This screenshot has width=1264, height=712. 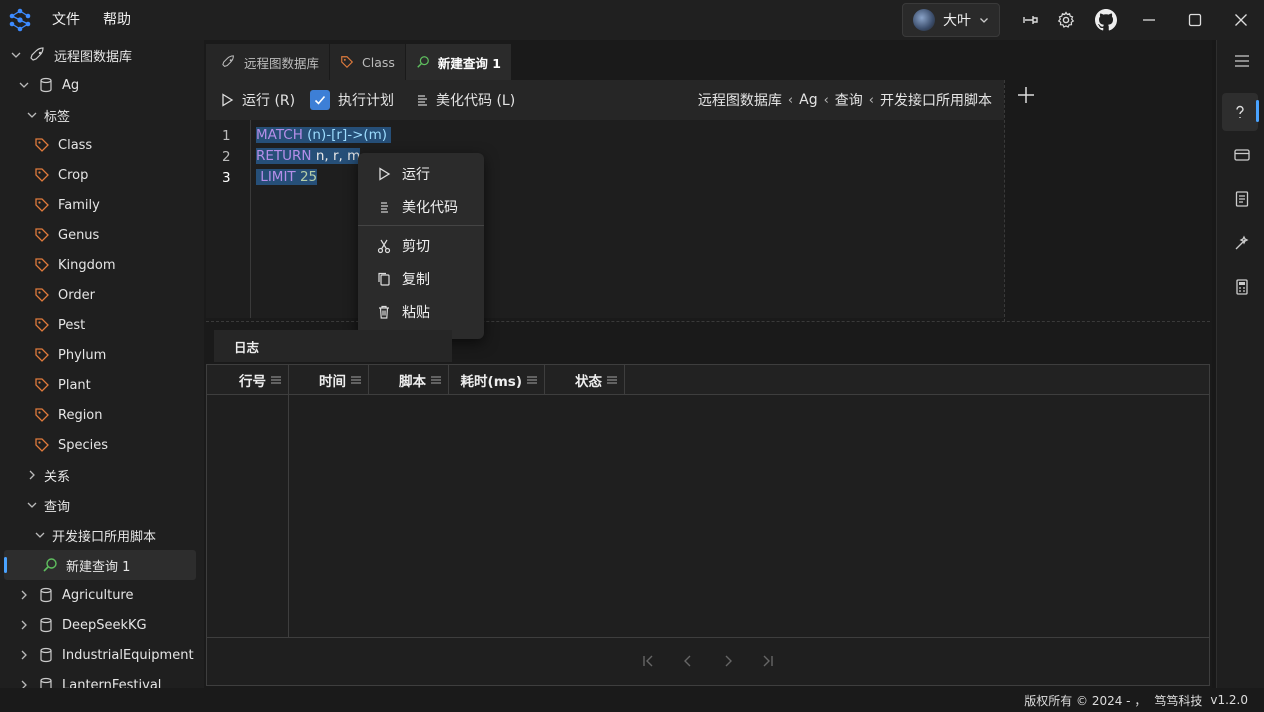 I want to click on tree-group-labels: 标签, so click(x=102, y=115).